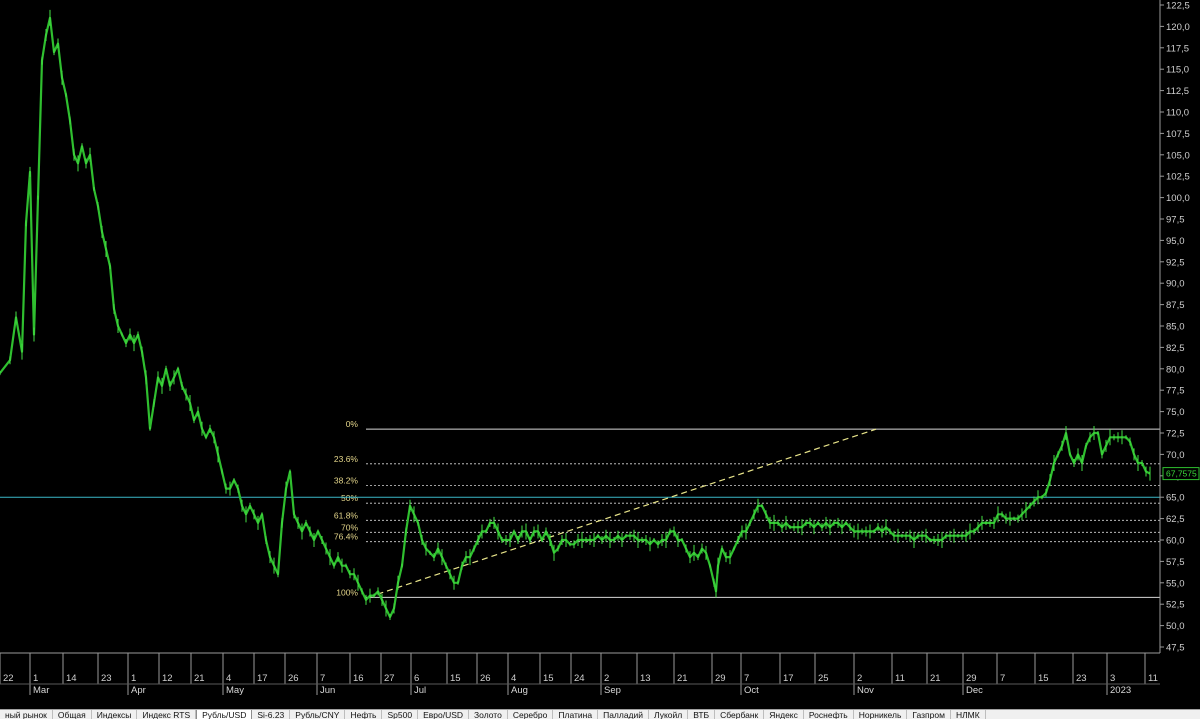  I want to click on tab-instrument: НЛМК, so click(968, 714).